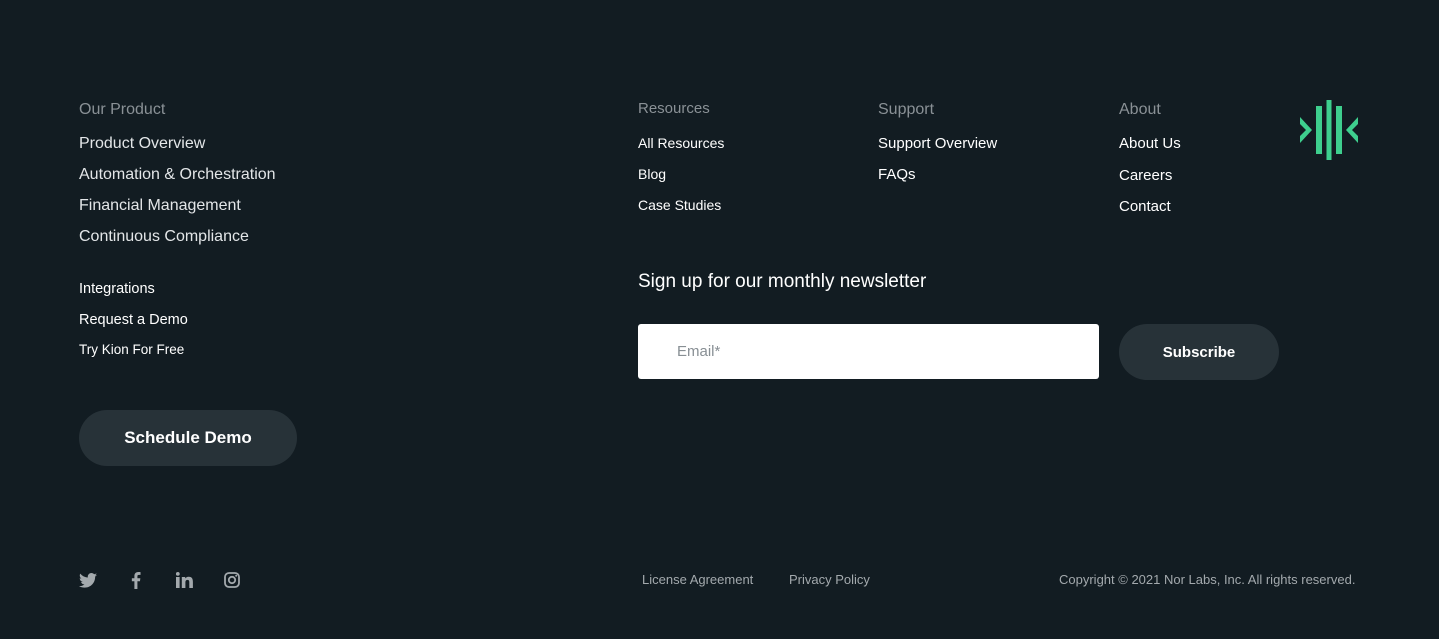  Describe the element at coordinates (1329, 130) in the screenshot. I see `kion-logo-icon` at that location.